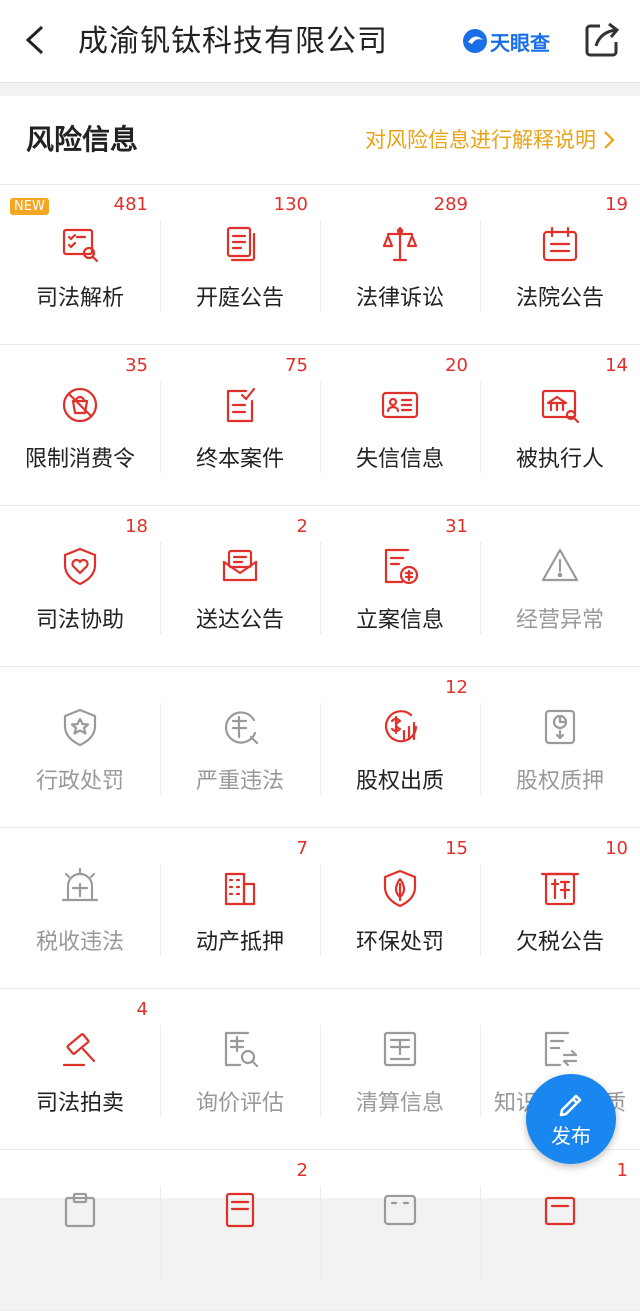  I want to click on risk-item: 行政处罚, so click(80, 747).